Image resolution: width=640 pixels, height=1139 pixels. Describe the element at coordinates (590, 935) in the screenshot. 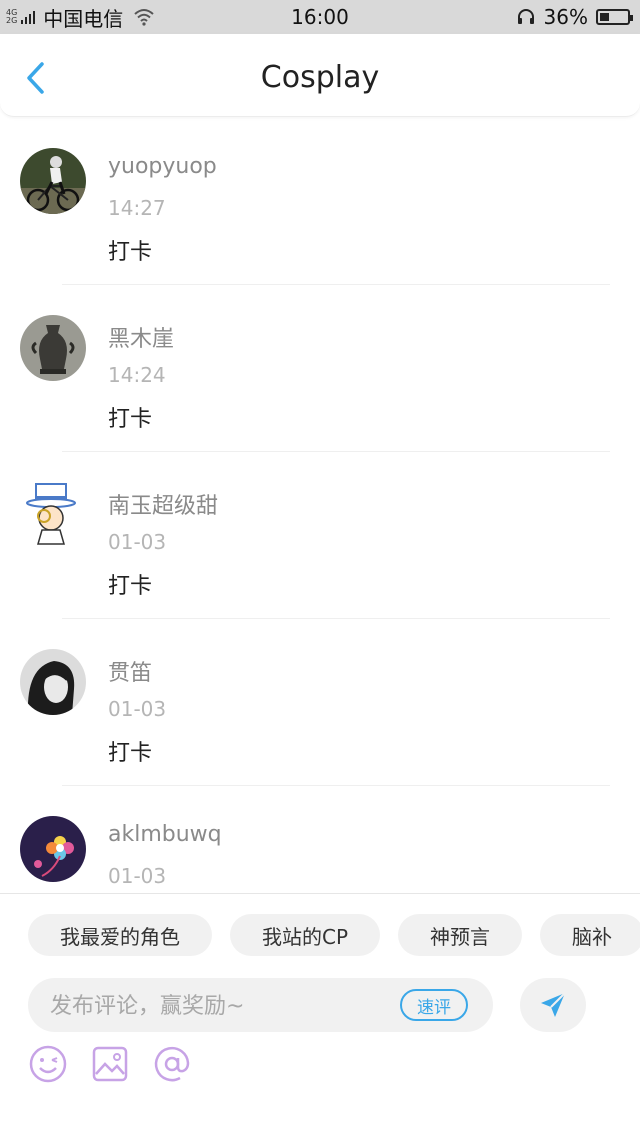

I see `topic-chip: 脑补` at that location.